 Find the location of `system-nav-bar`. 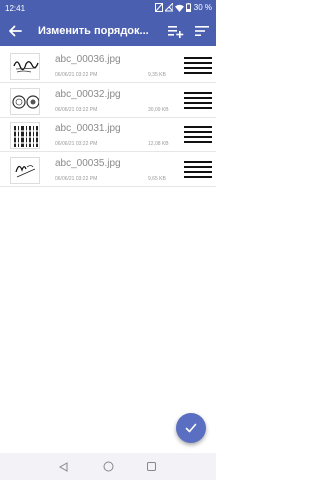

system-nav-bar is located at coordinates (108, 466).